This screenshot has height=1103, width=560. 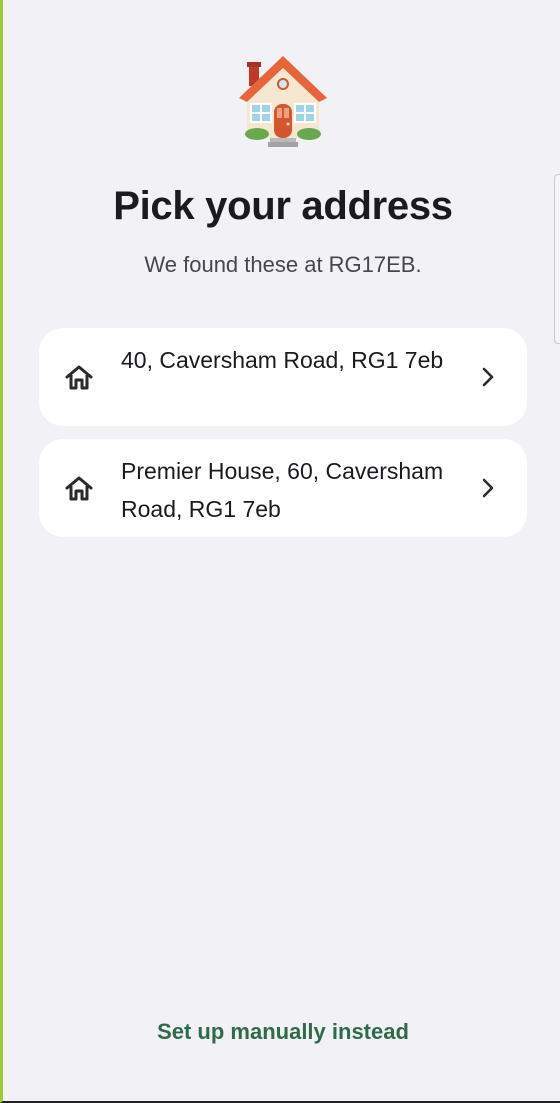 I want to click on address-label: 40, Caversham Road, RG1 7eb, so click(x=282, y=360).